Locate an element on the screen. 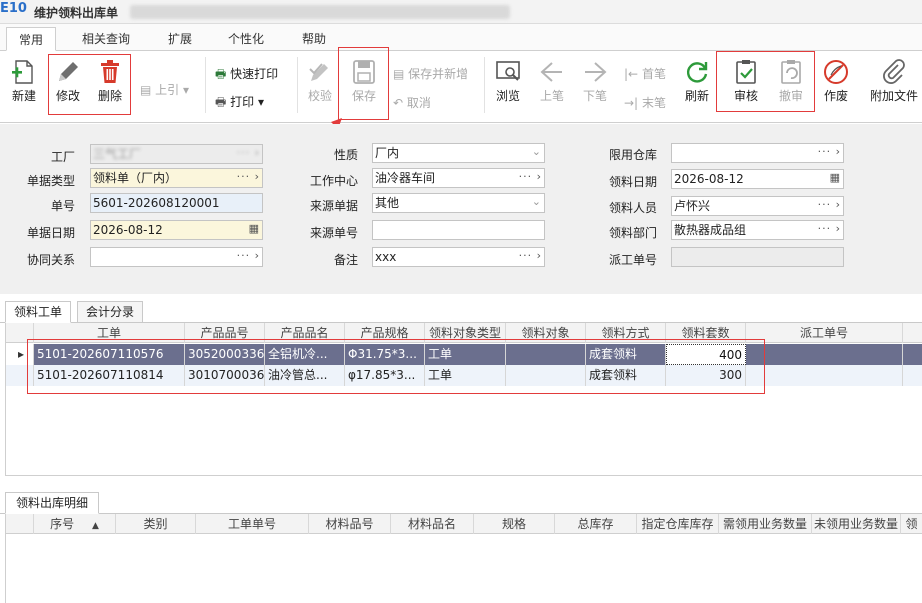 The image size is (922, 603). src-doc-select: 其他 ⌄ is located at coordinates (458, 203).